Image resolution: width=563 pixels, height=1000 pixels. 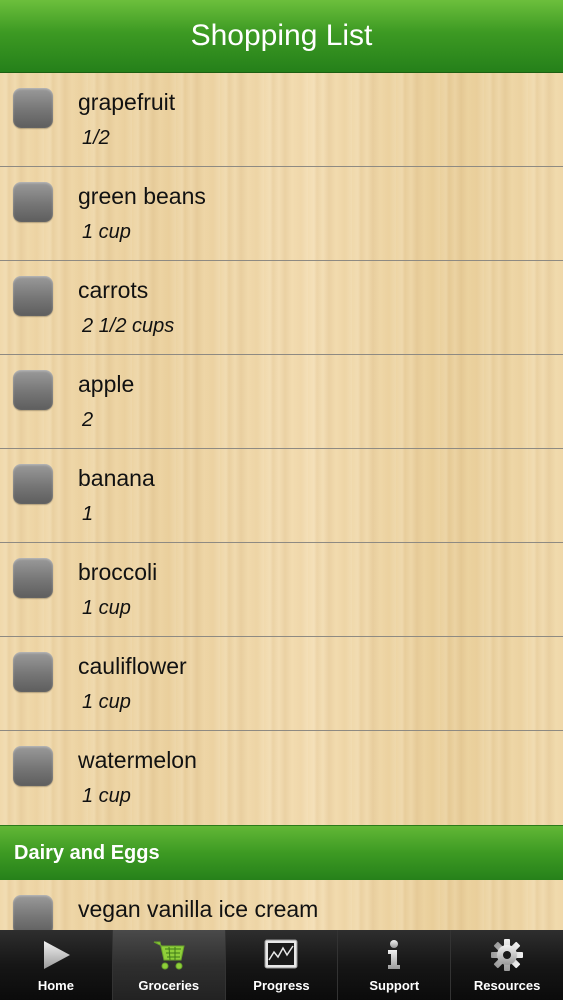 I want to click on header-bar: Shopping List, so click(x=281, y=36).